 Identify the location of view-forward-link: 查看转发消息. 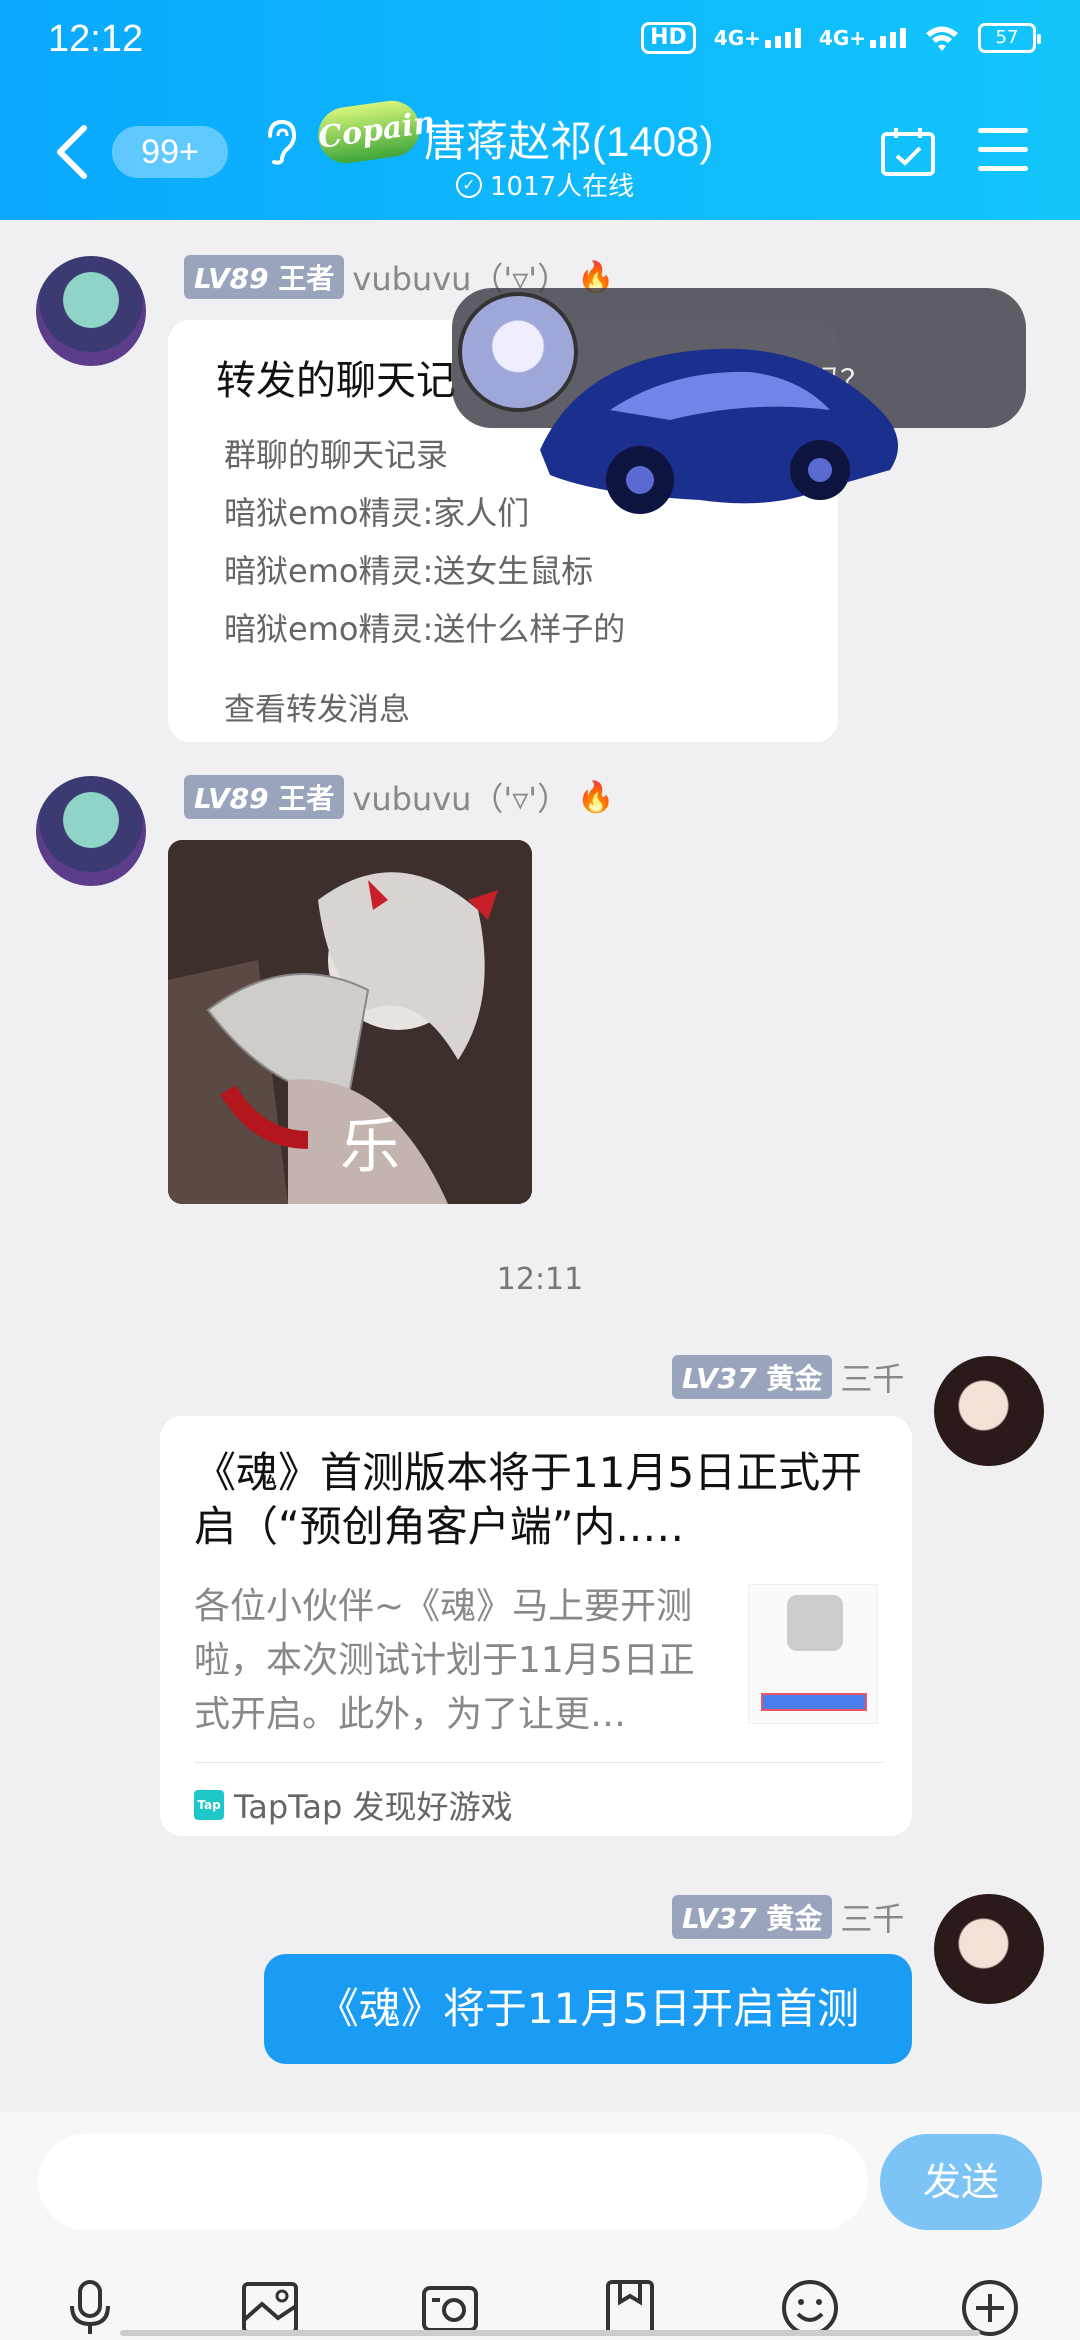
(317, 706).